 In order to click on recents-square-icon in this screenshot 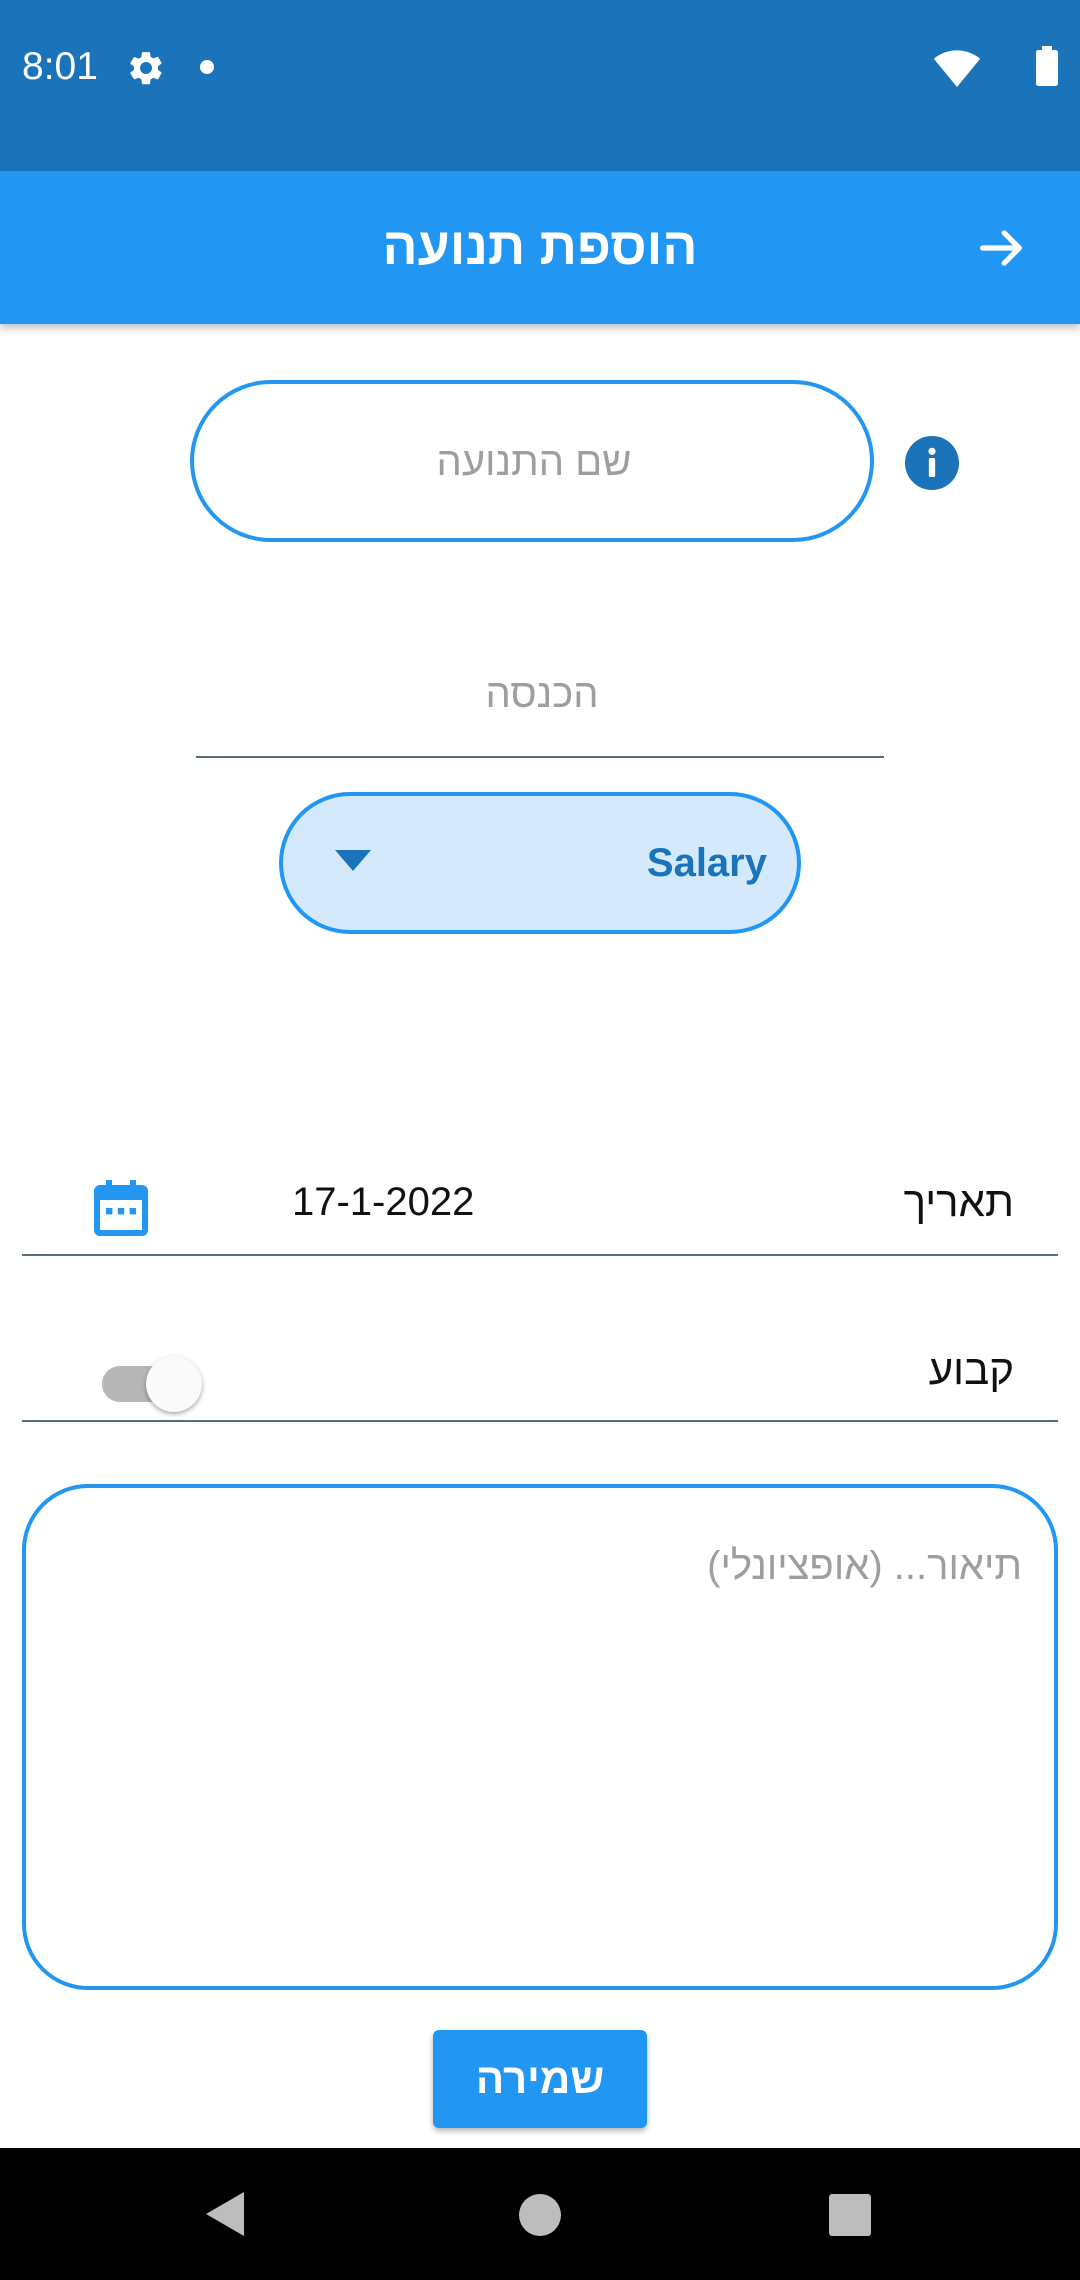, I will do `click(850, 2215)`.